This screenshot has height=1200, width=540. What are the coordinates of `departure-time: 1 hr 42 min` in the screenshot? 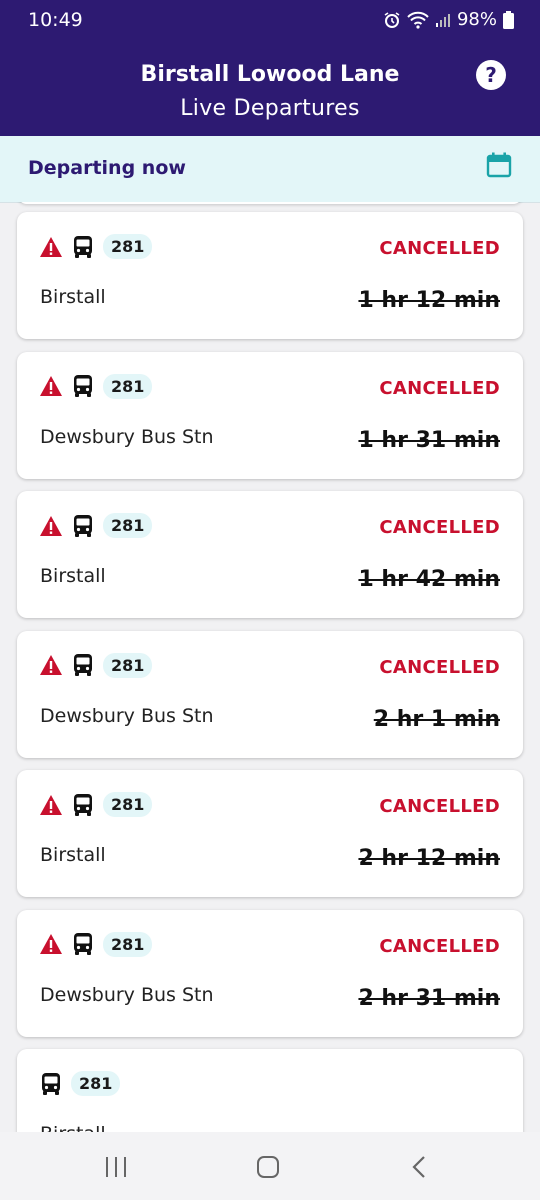 It's located at (429, 579).